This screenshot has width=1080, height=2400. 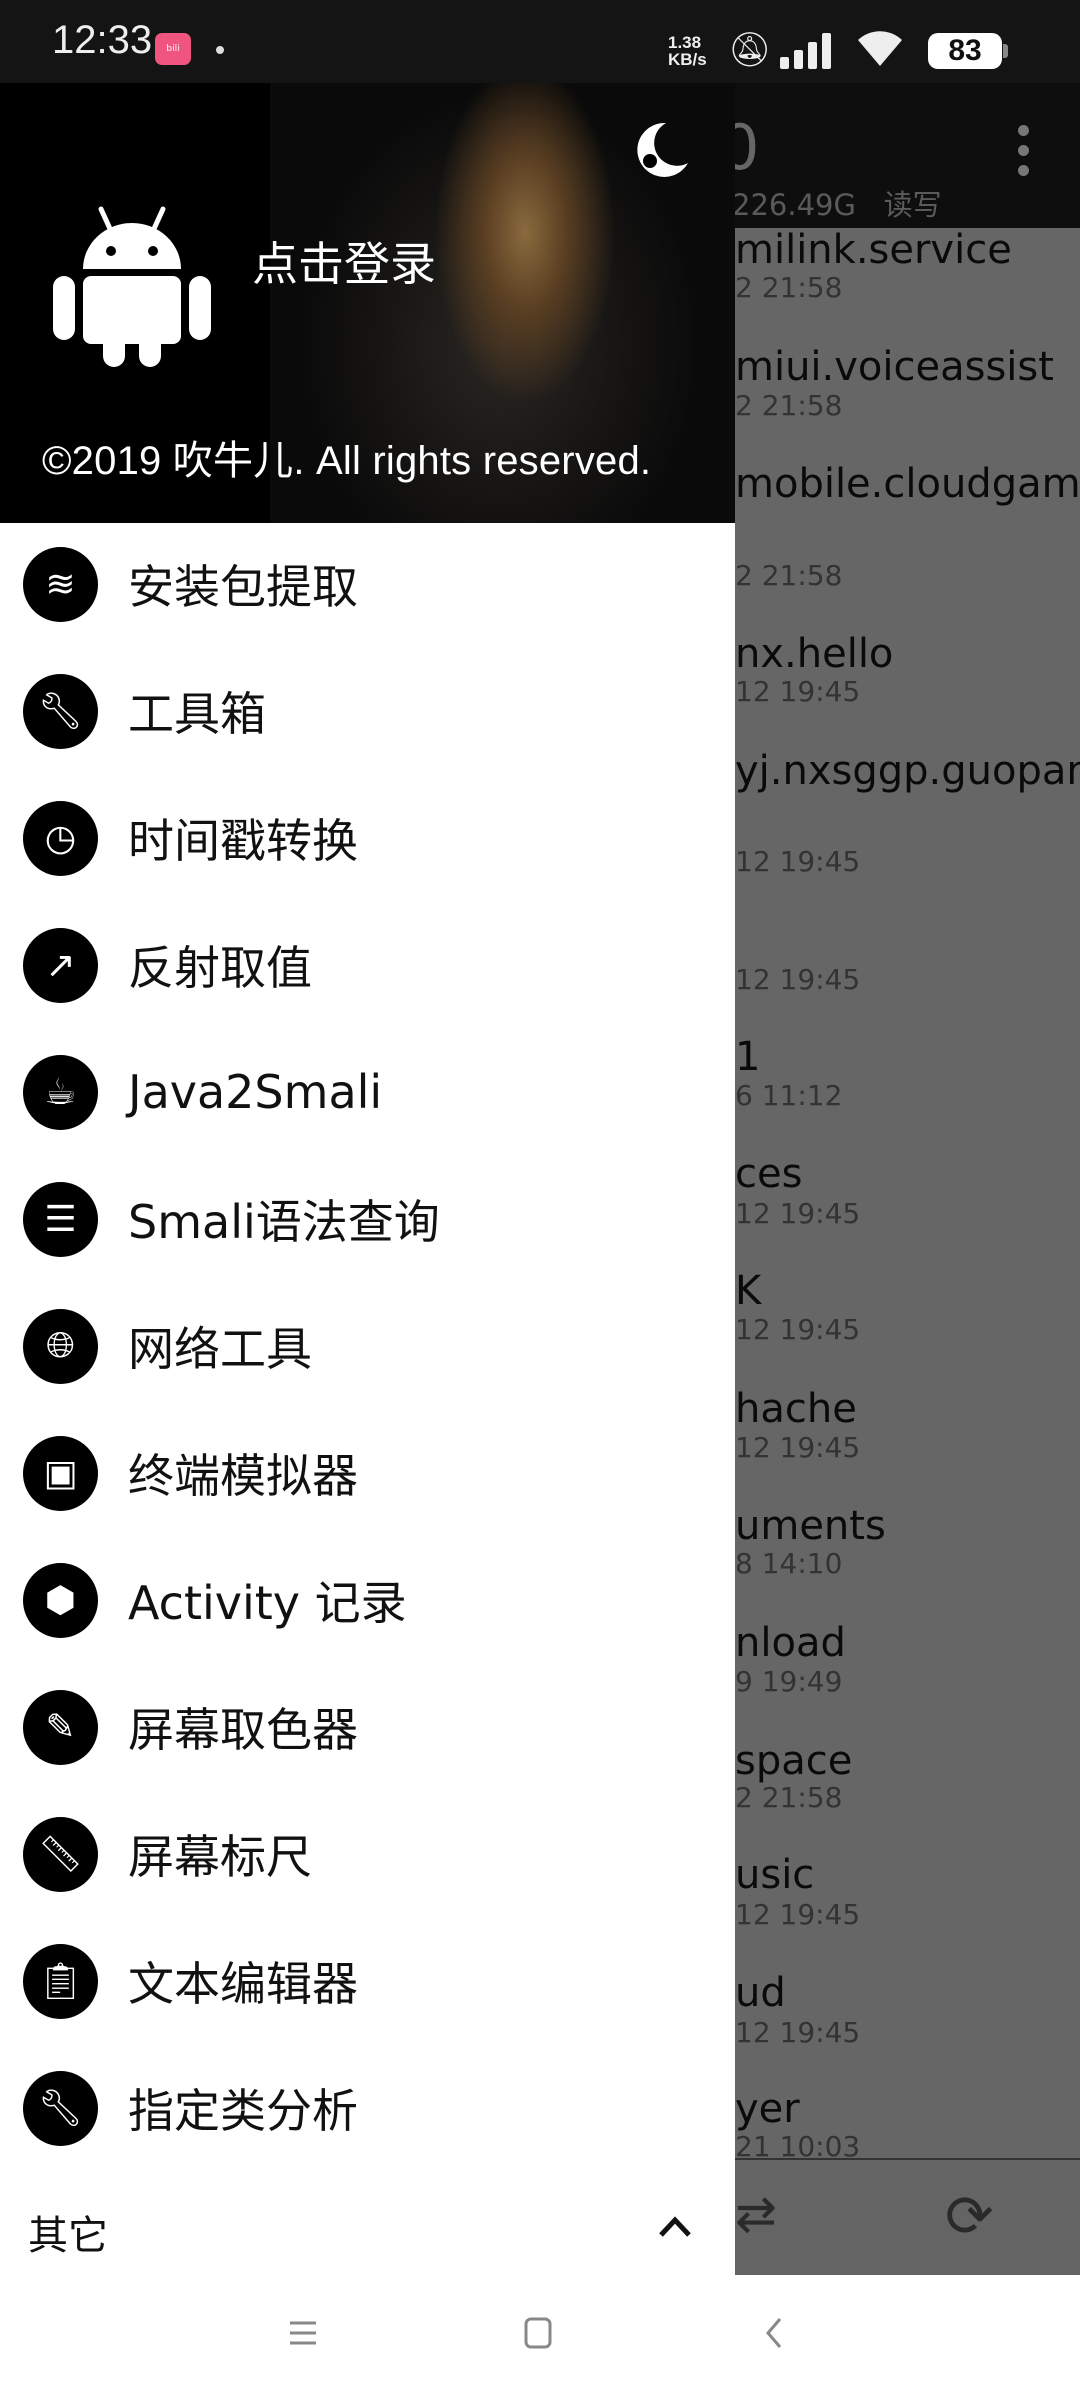 I want to click on drawer-item: 🌐︎ 网络工具, so click(x=367, y=1346).